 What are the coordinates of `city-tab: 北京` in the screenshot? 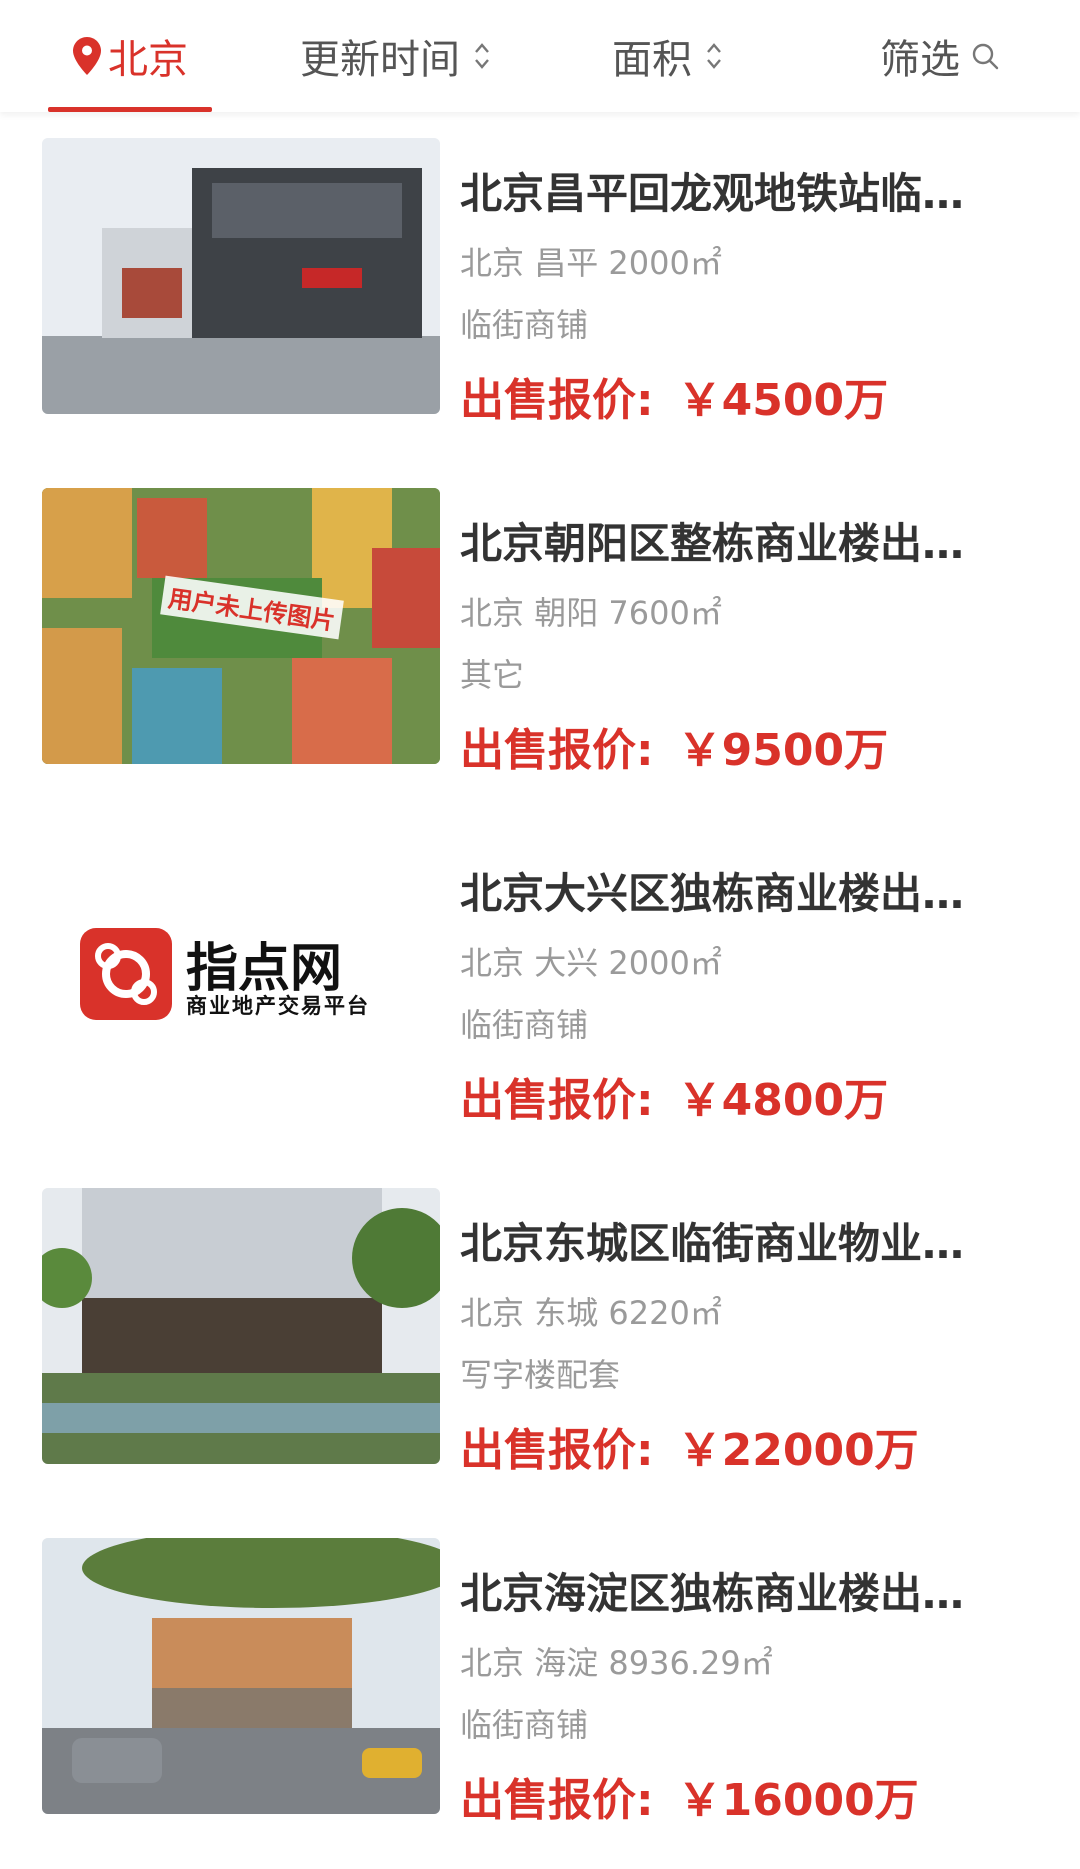 It's located at (130, 56).